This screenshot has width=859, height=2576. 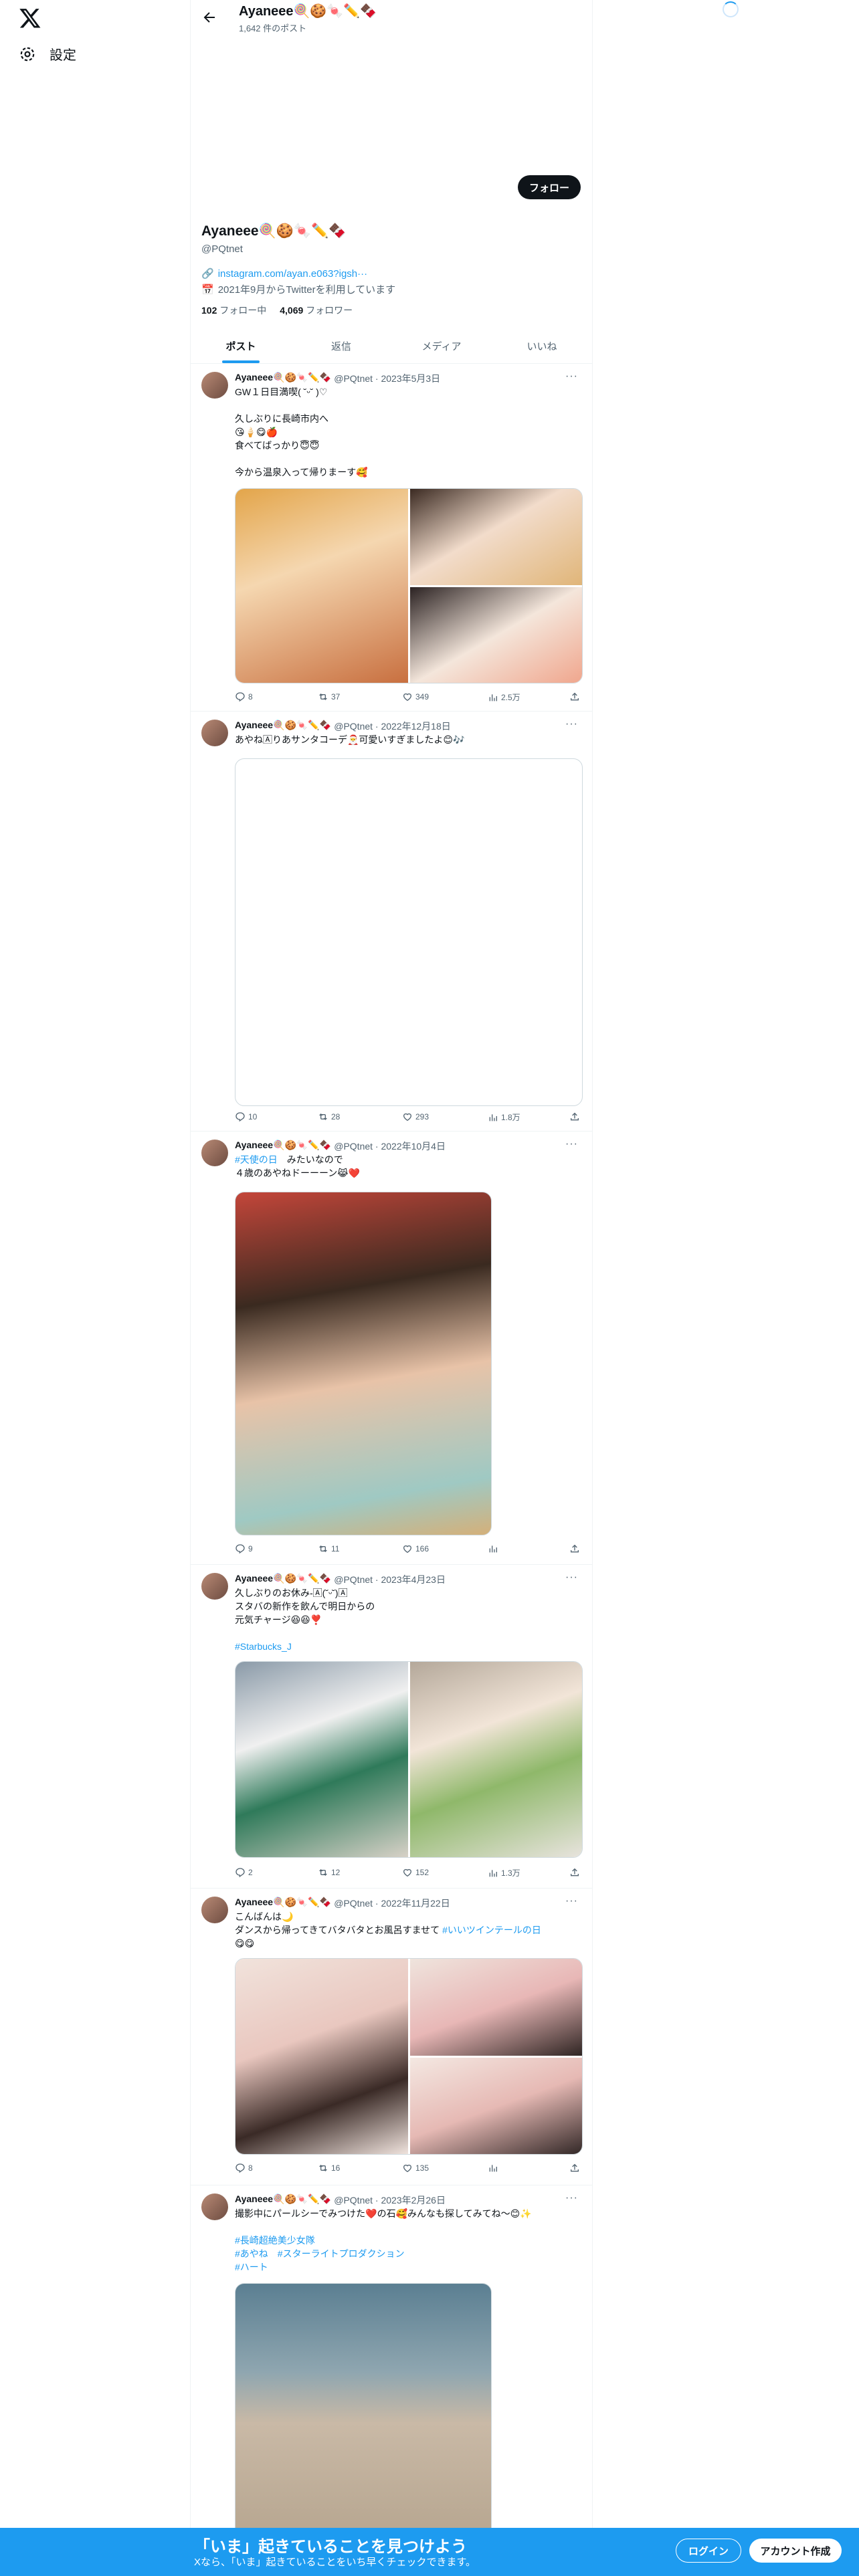 I want to click on top-header: Ayaneee🍭🍪🍬✏️🍫 1,642 件のポスト, so click(x=391, y=17).